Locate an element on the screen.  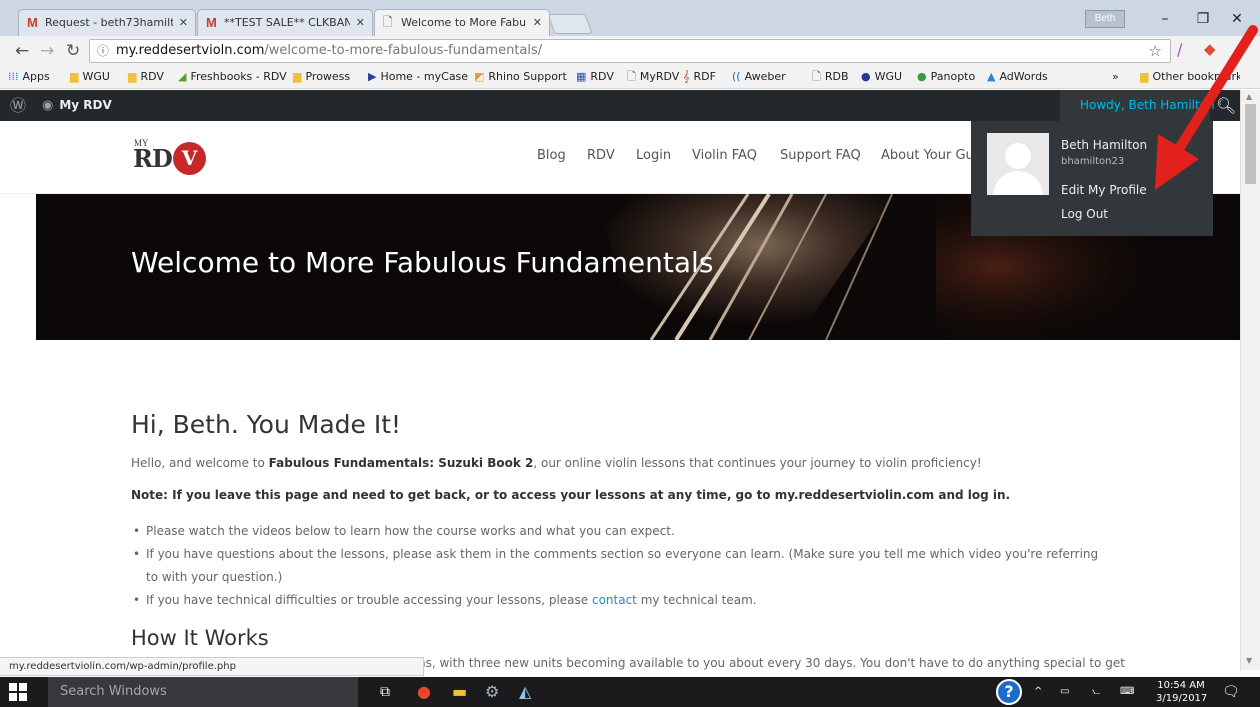
tab-title: Welcome to More Fabulo is located at coordinates (464, 22).